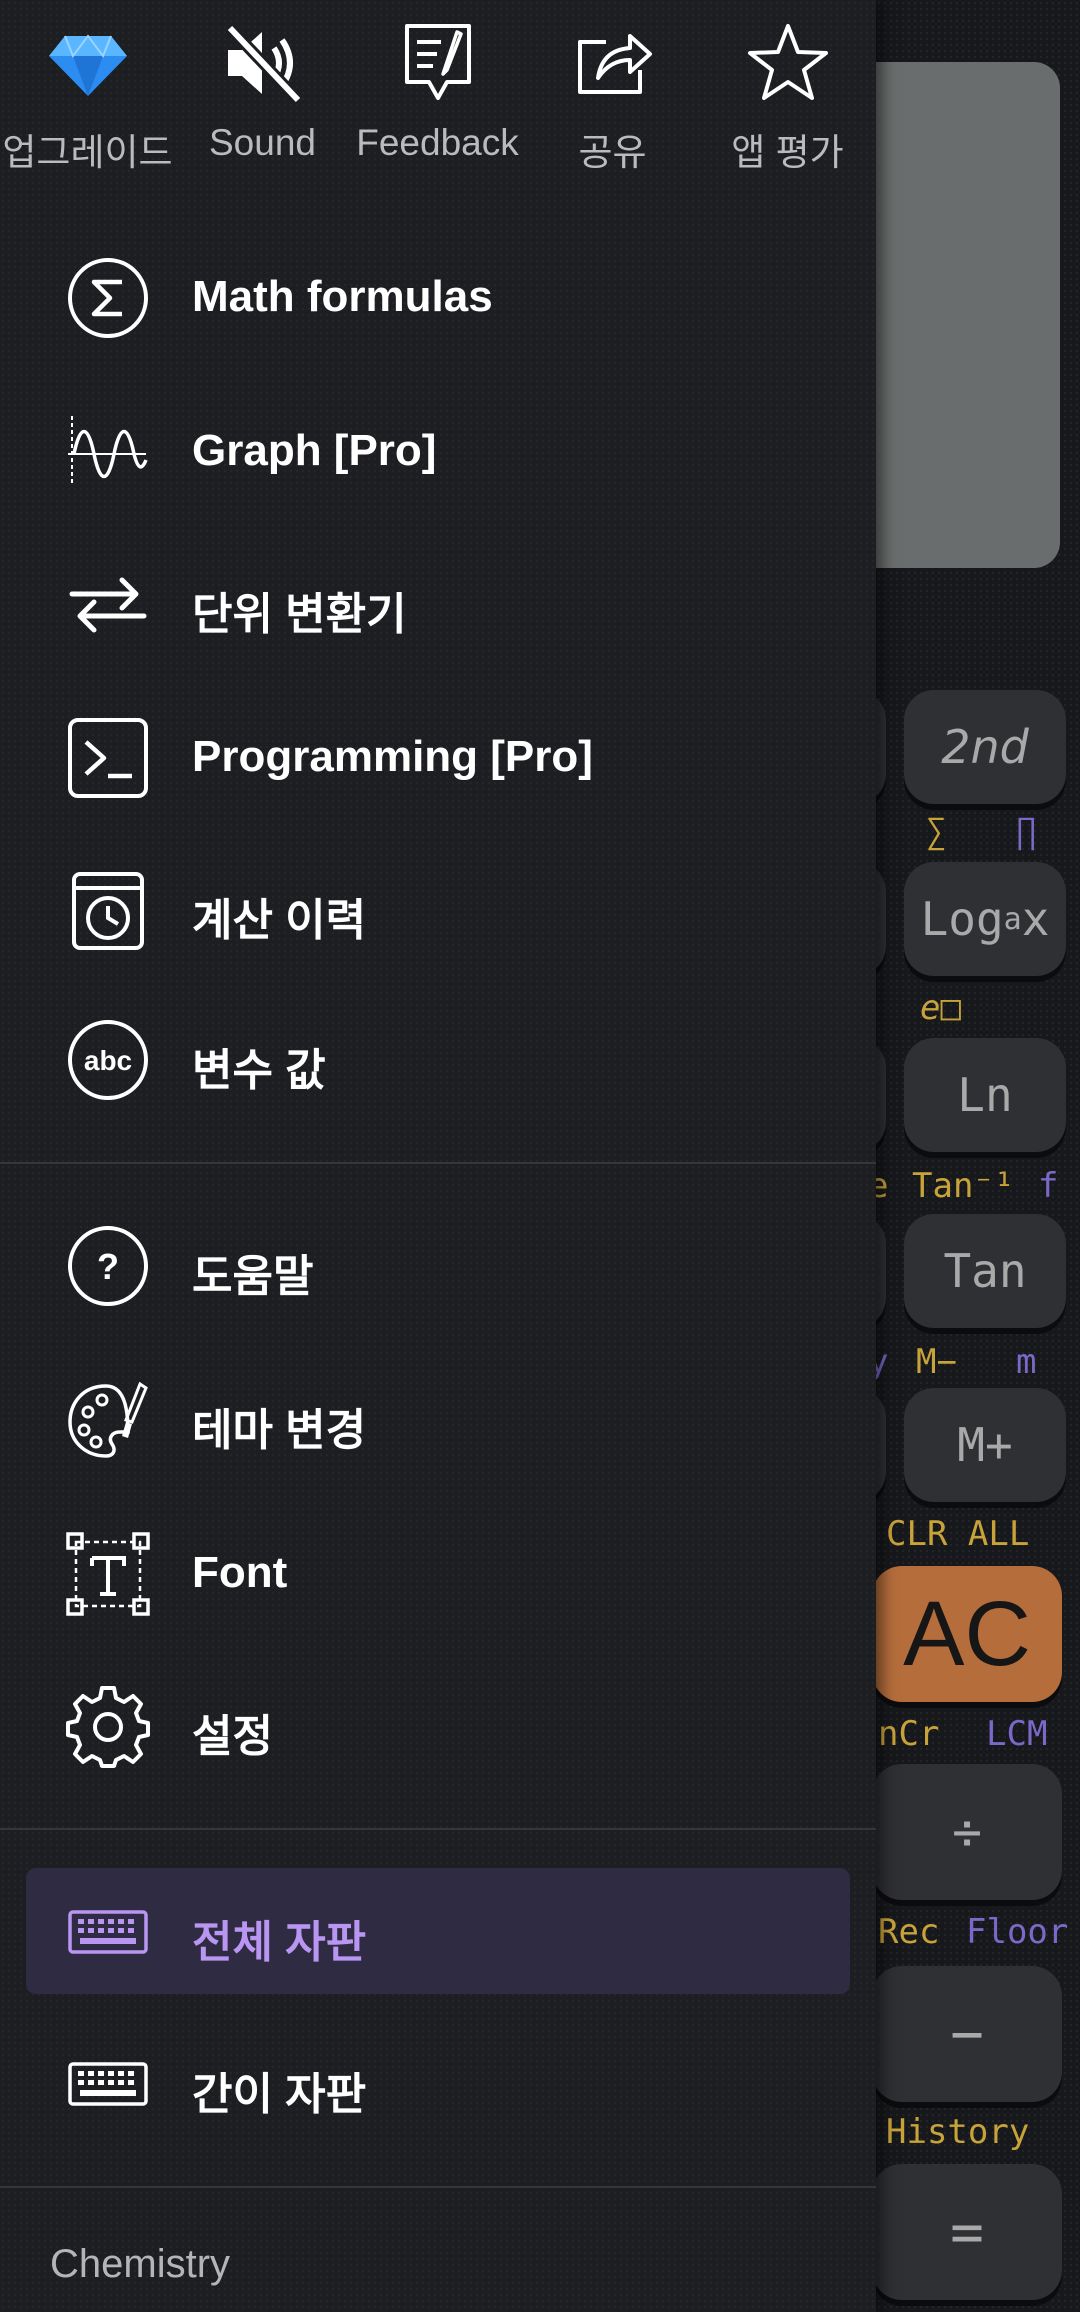 This screenshot has width=1080, height=2312. I want to click on menu-label: Graph [Pro], so click(314, 450).